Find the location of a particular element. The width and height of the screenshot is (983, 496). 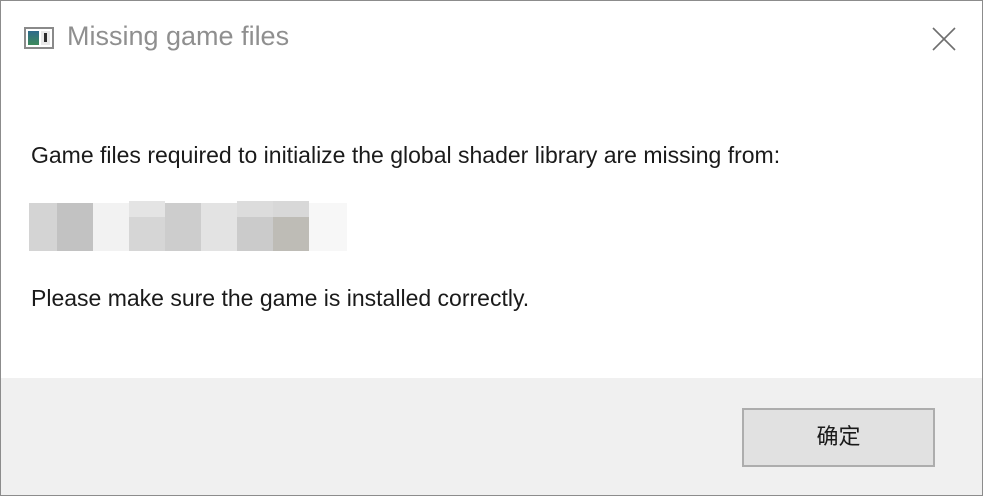

window-app-icon is located at coordinates (39, 38).